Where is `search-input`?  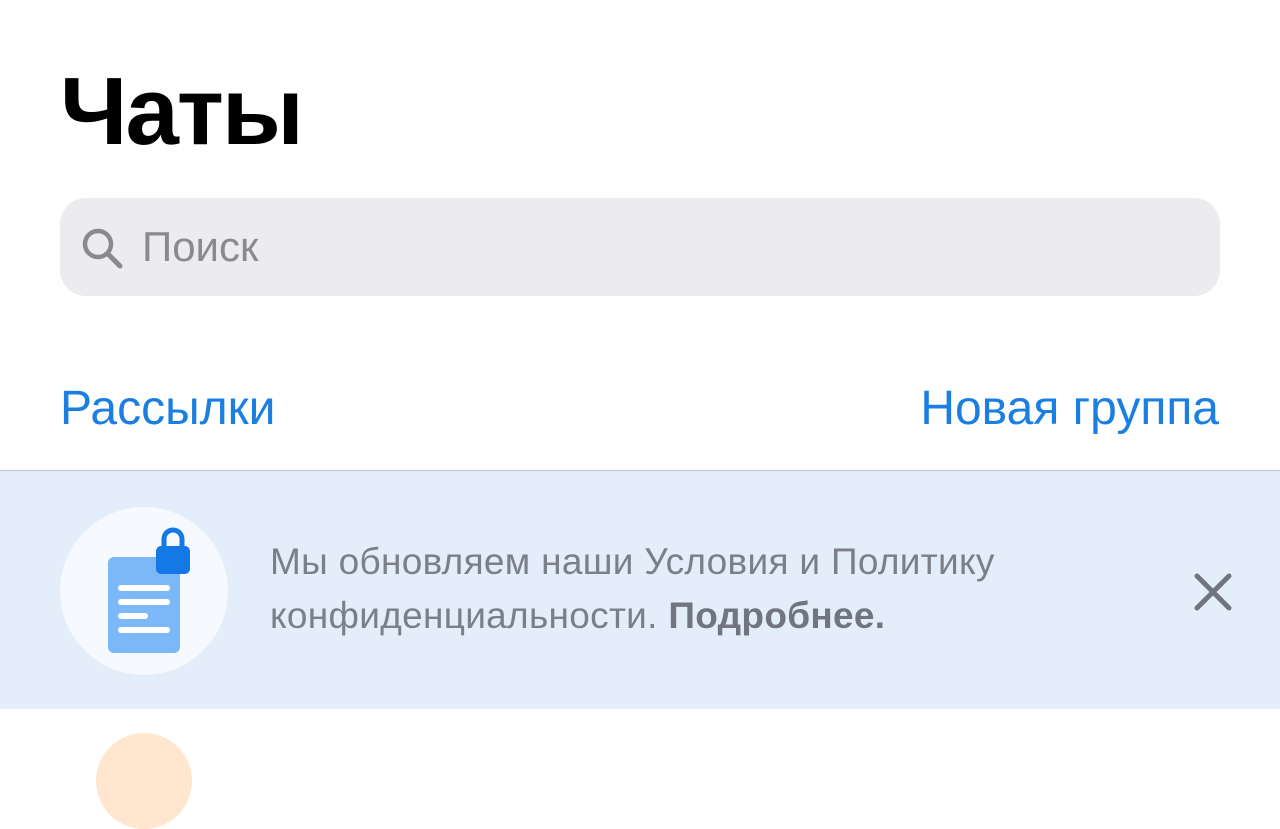
search-input is located at coordinates (662, 247).